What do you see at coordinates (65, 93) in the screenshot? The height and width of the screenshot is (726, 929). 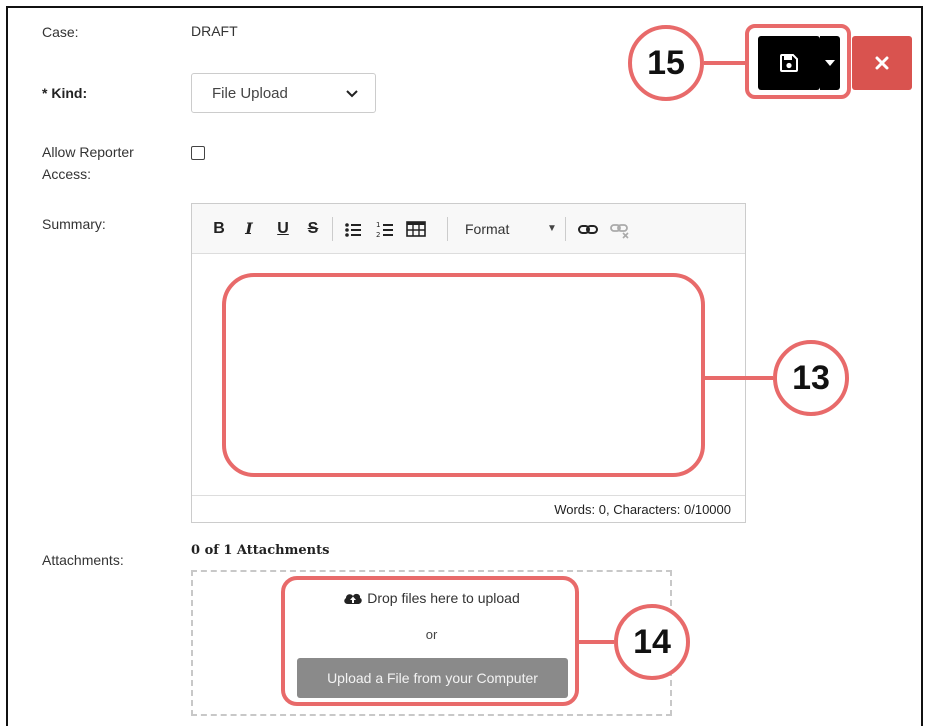 I see `kind-label: * Kind:` at bounding box center [65, 93].